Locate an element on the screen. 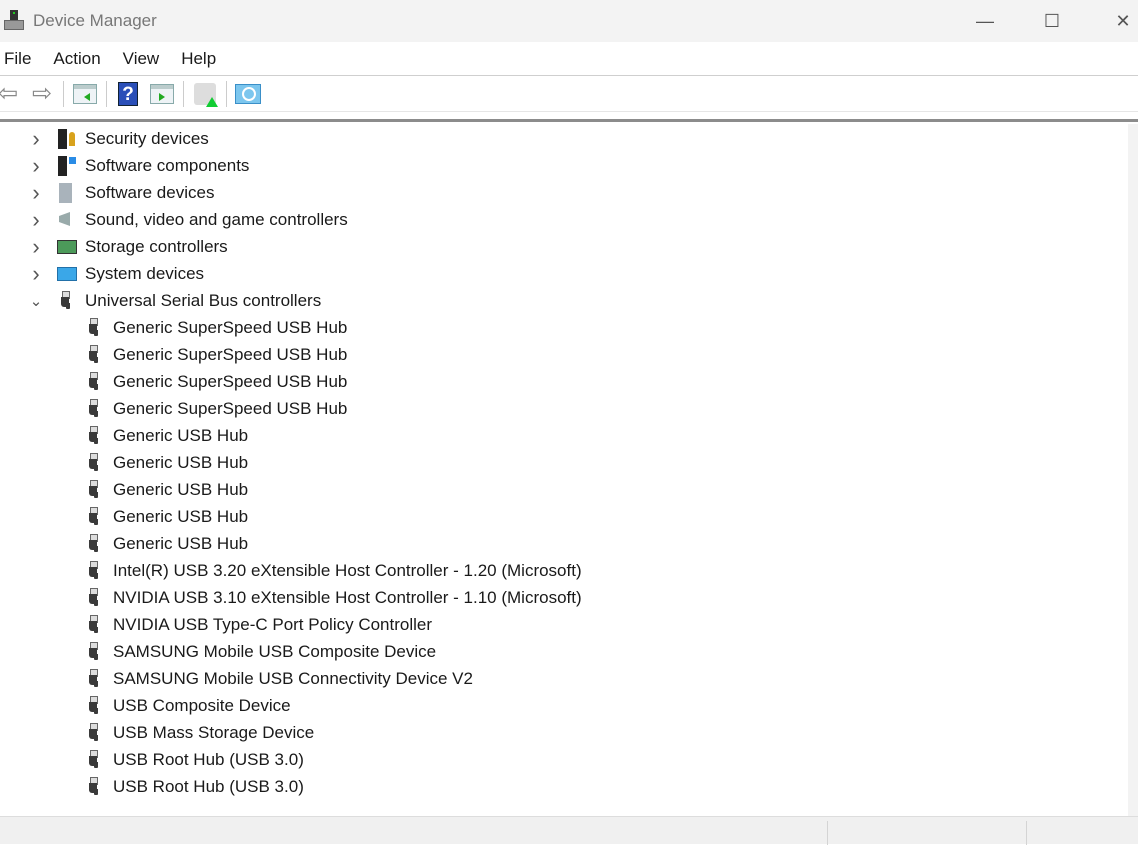 Image resolution: width=1138 pixels, height=845 pixels. action-pane-icon is located at coordinates (162, 93).